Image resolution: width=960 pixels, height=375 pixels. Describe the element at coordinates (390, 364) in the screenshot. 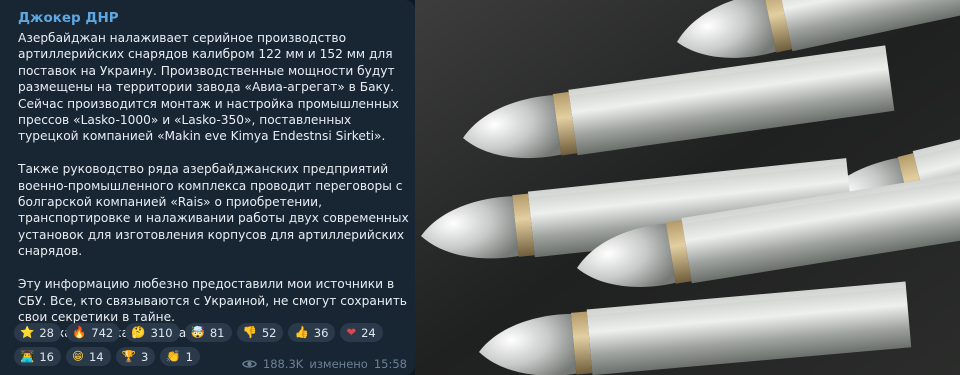

I see `post-time: 15:58` at that location.